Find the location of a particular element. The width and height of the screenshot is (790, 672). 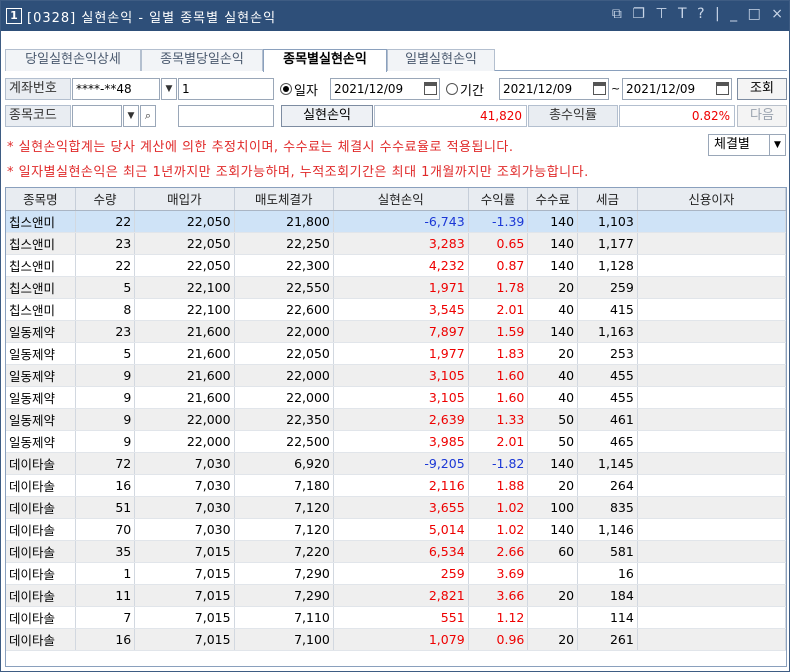

cell-sell-price: 7,100 is located at coordinates (284, 639).